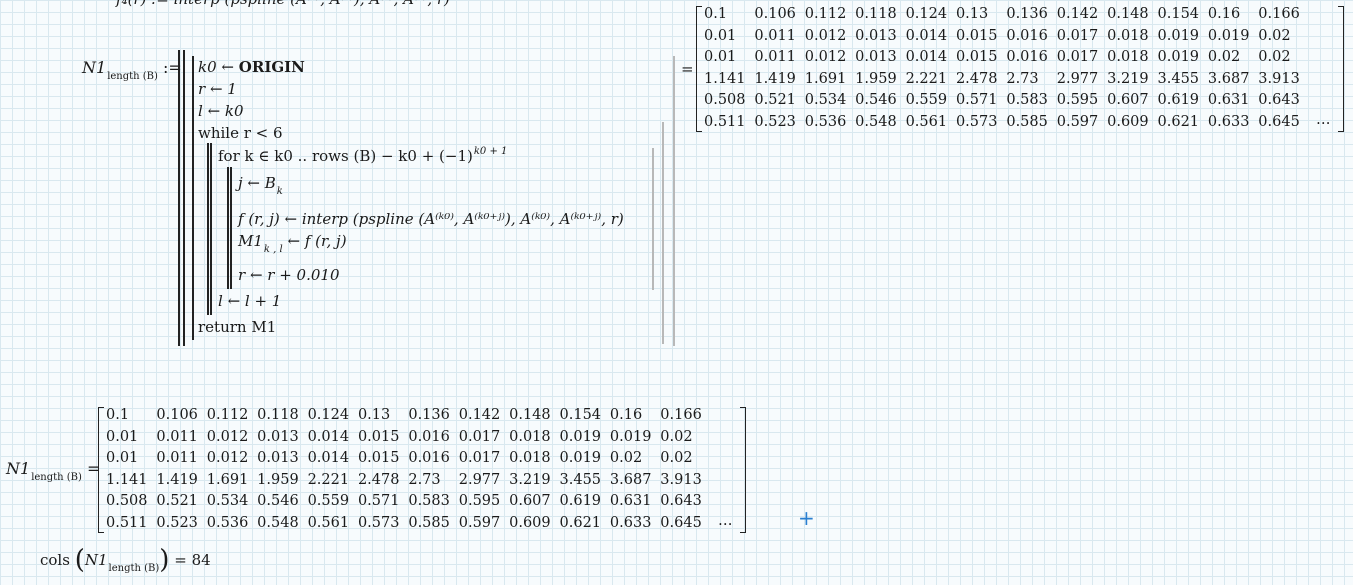  What do you see at coordinates (96, 560) in the screenshot?
I see `cols-arg-name: N1` at bounding box center [96, 560].